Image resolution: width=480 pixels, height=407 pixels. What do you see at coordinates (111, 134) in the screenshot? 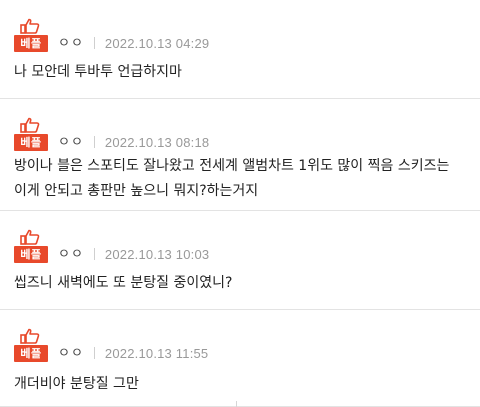
I see `comment-meta: 베플 ㅇㅇ 2022.10.13 08:18` at bounding box center [111, 134].